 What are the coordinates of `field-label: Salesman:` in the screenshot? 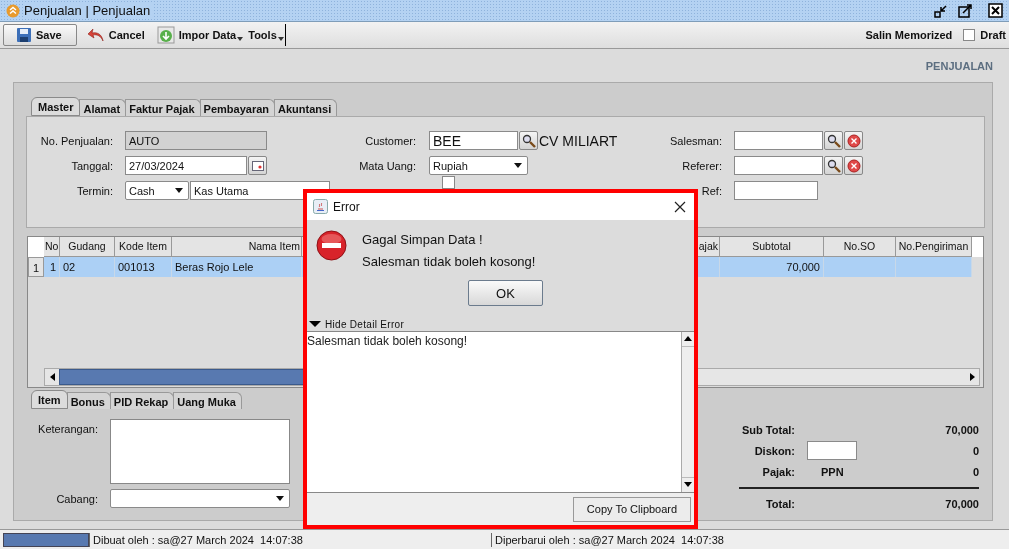 It's located at (696, 140).